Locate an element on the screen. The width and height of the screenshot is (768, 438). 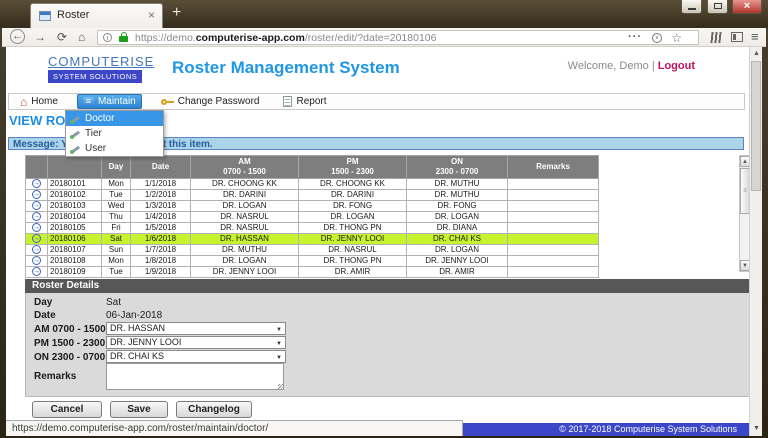
cell-pm: DR. CHOONG KK is located at coordinates (352, 184).